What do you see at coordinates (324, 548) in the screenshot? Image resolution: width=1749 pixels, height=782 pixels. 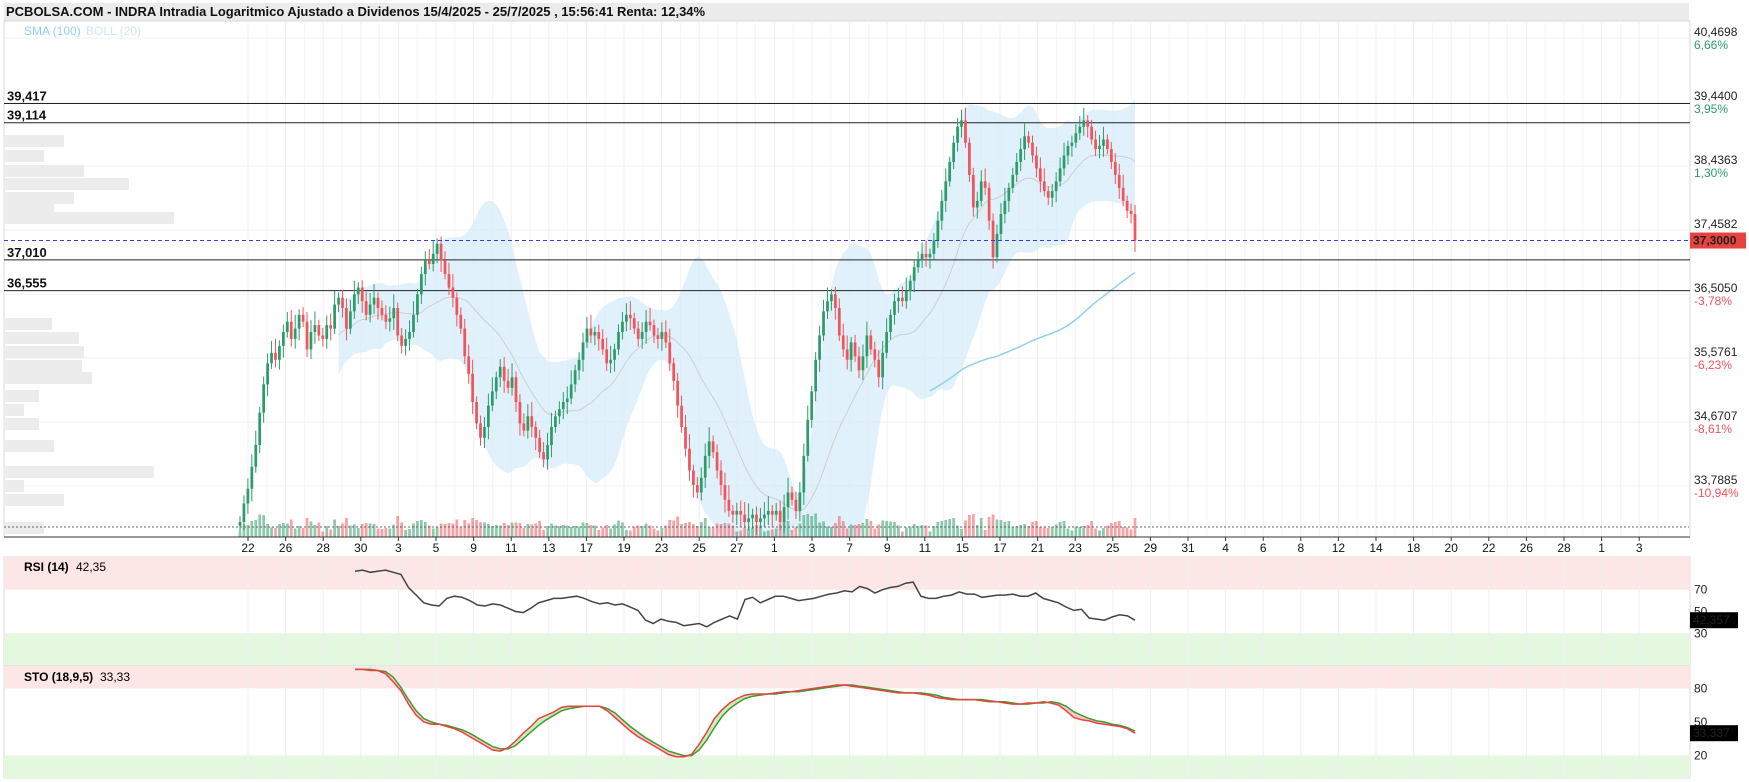 I see `x-tick-label: 28` at bounding box center [324, 548].